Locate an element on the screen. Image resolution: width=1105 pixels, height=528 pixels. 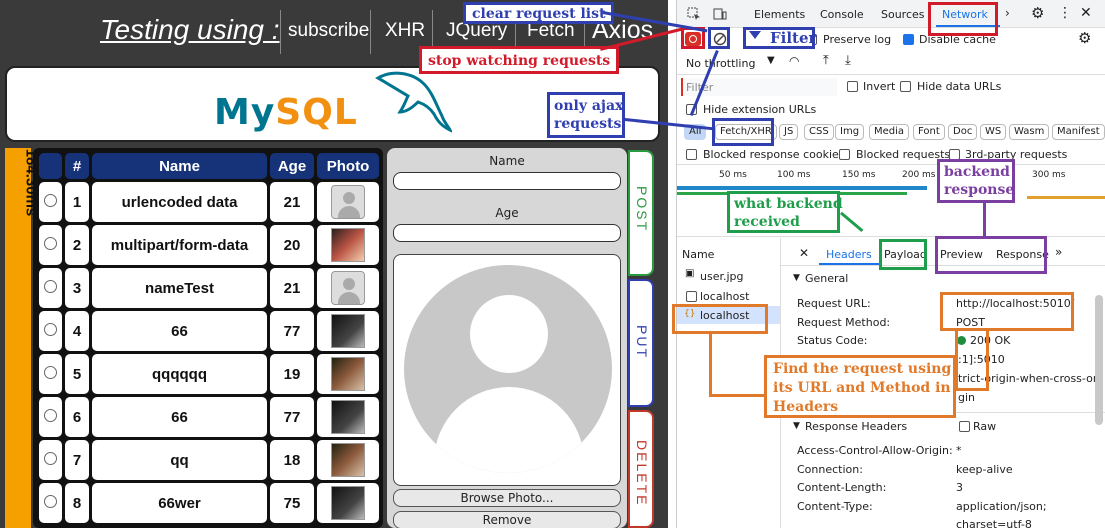
tab-elements: Elements is located at coordinates (779, 14).